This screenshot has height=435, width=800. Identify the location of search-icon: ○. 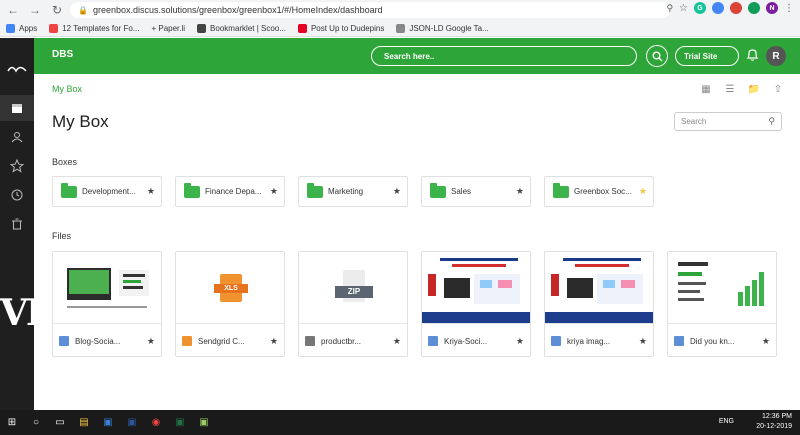
(36, 422).